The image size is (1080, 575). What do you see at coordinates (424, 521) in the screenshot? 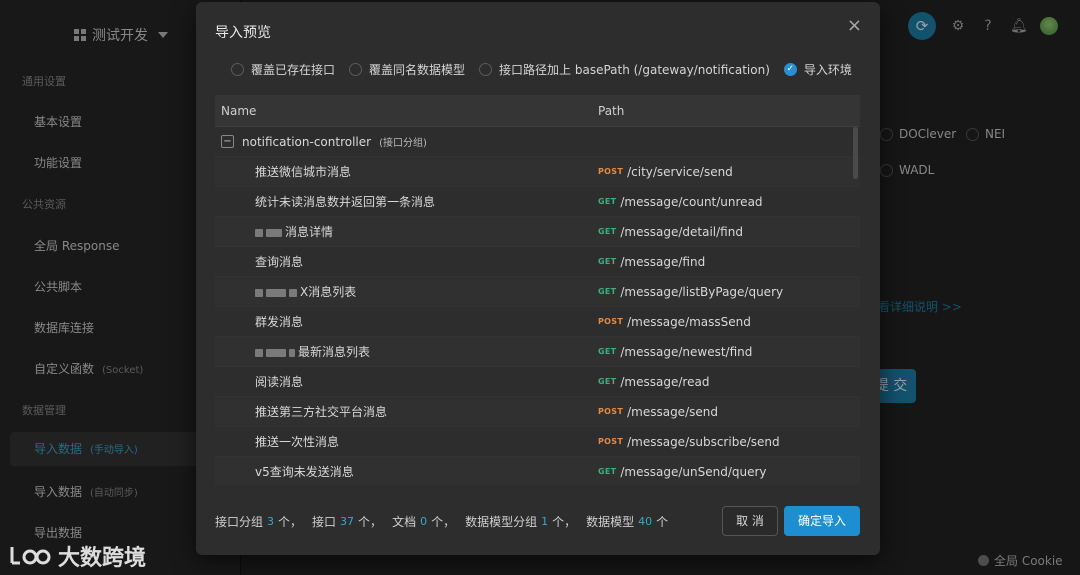
I see `summary-count: 0` at bounding box center [424, 521].